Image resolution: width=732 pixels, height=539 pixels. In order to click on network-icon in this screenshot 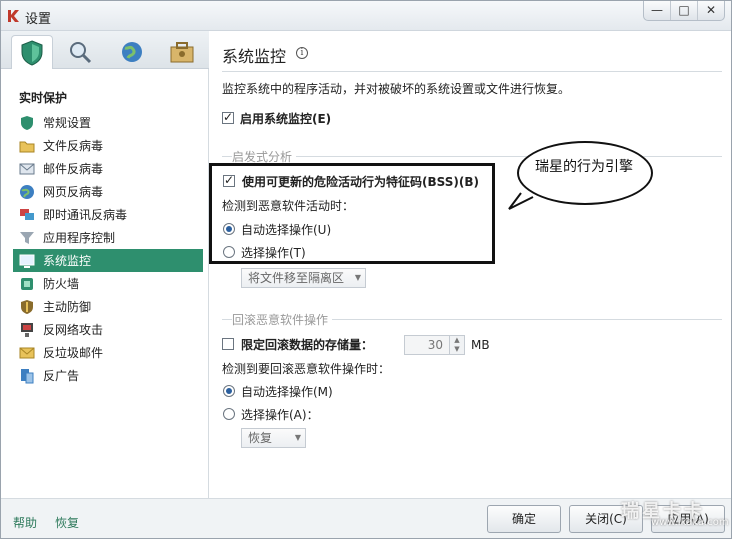, I will do `click(27, 329)`.